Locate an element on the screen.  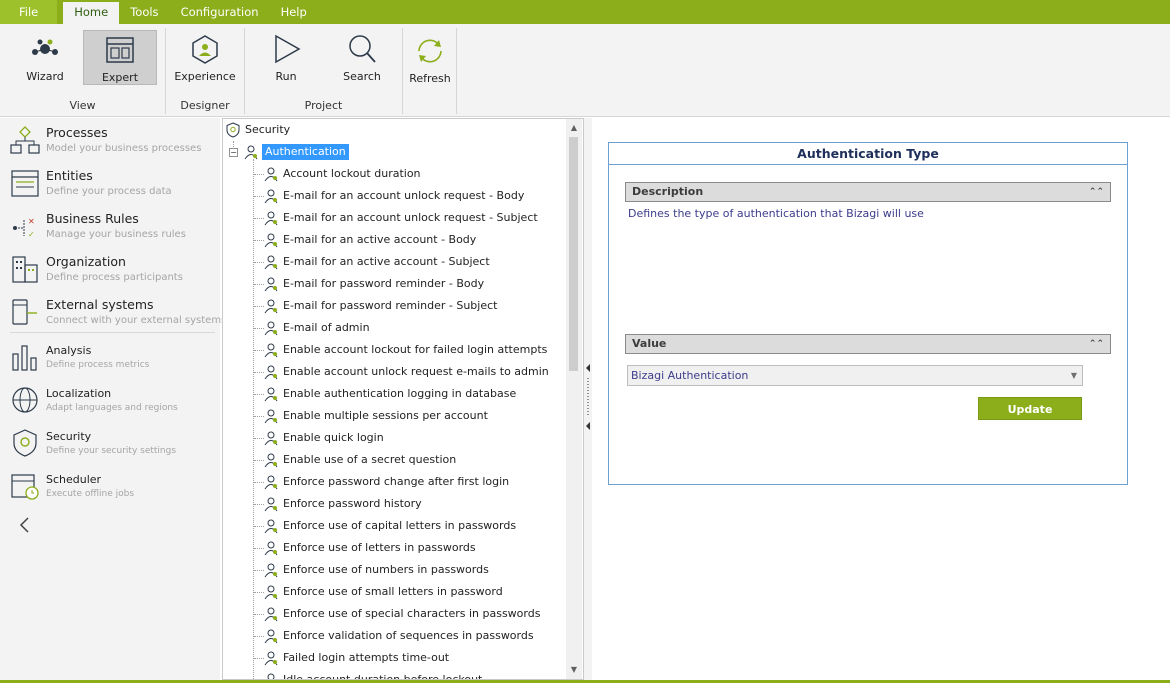
ribbon-group-designer: Experience Designer is located at coordinates (205, 71).